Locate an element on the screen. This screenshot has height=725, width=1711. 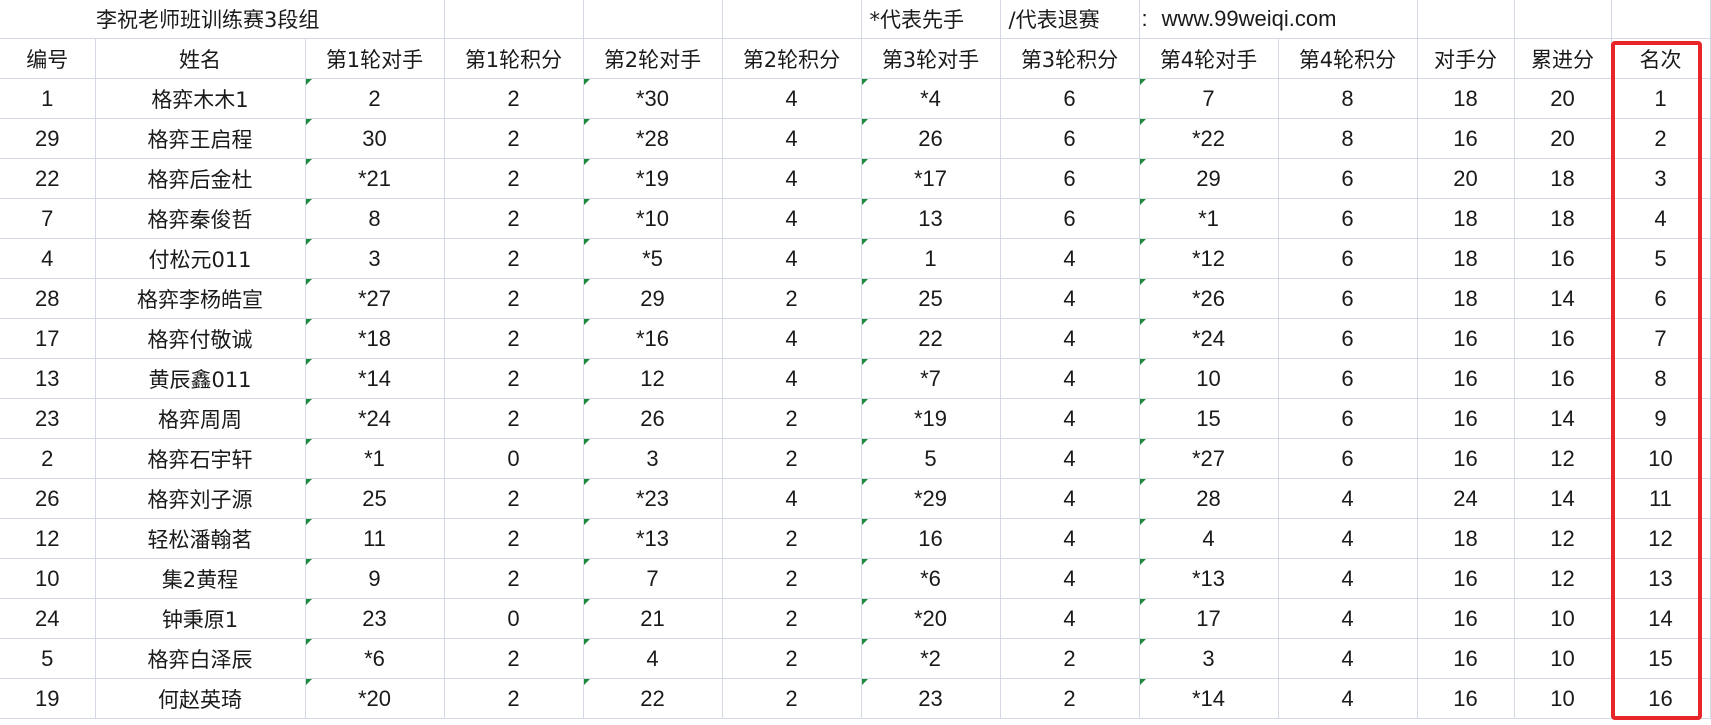
cell-name: 格弈木木1 is located at coordinates (200, 98).